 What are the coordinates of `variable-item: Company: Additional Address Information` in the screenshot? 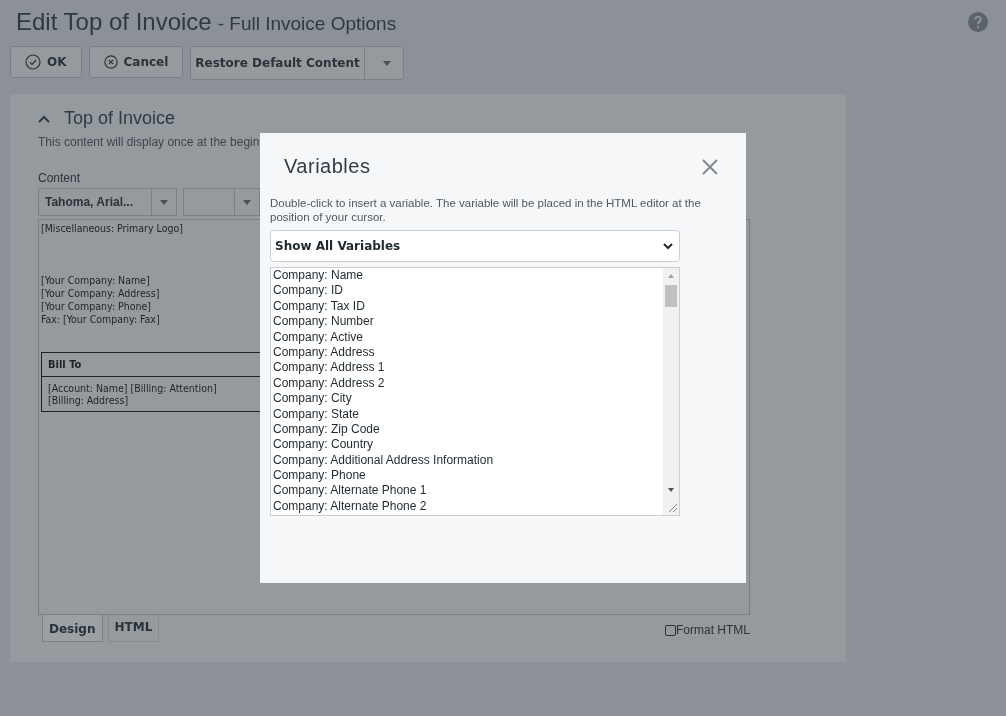 It's located at (383, 460).